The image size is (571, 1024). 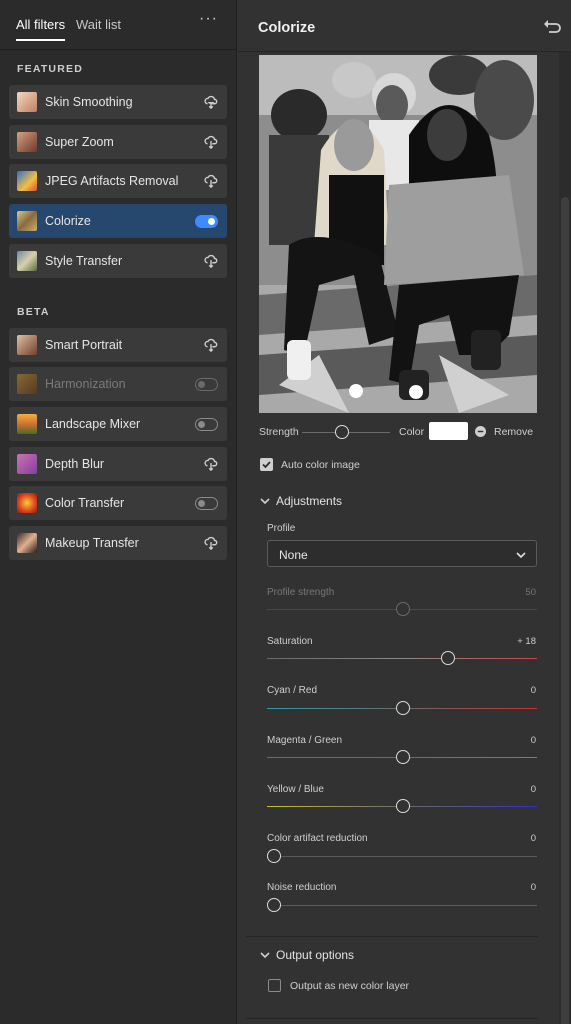 I want to click on strength-label: Strength, so click(x=279, y=432).